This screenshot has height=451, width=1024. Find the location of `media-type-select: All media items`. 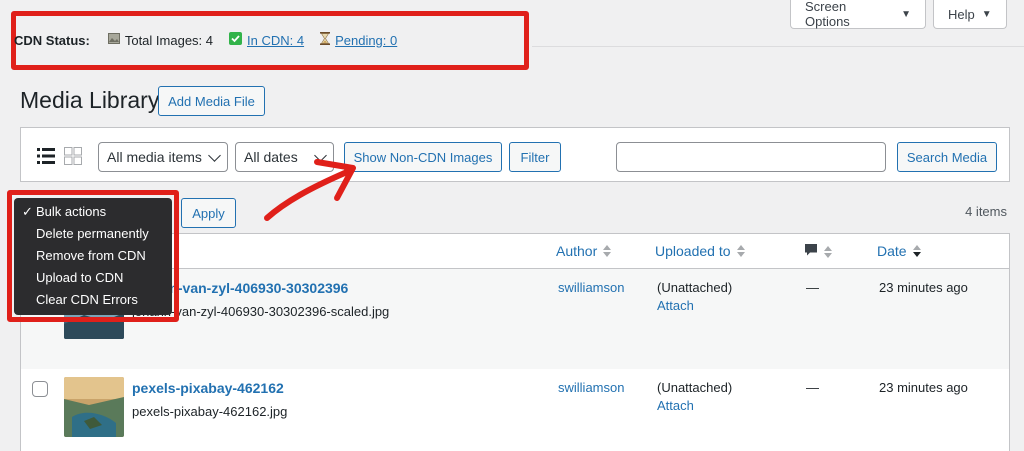

media-type-select: All media items is located at coordinates (163, 157).